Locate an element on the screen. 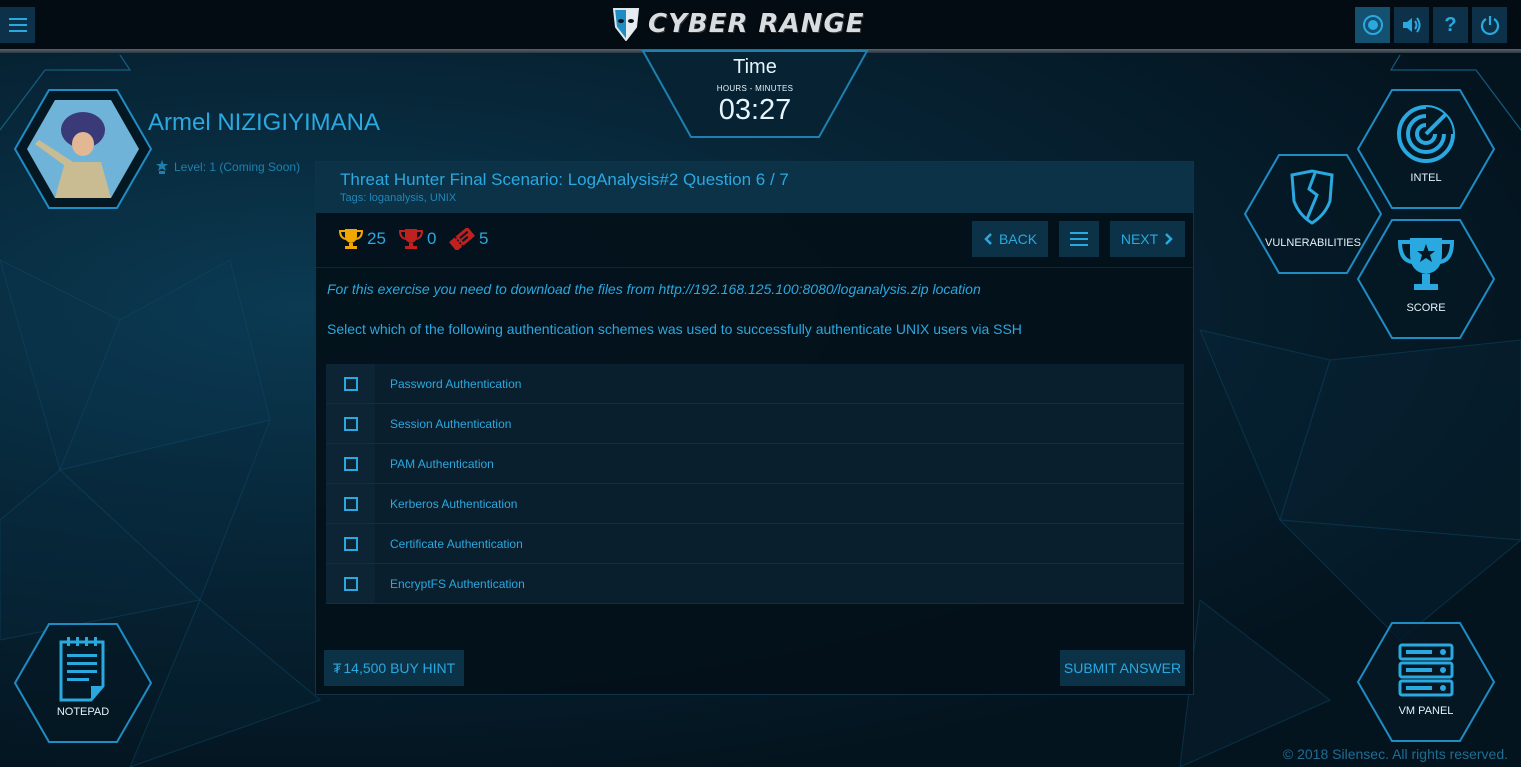 This screenshot has height=767, width=1521. logout-button is located at coordinates (1489, 25).